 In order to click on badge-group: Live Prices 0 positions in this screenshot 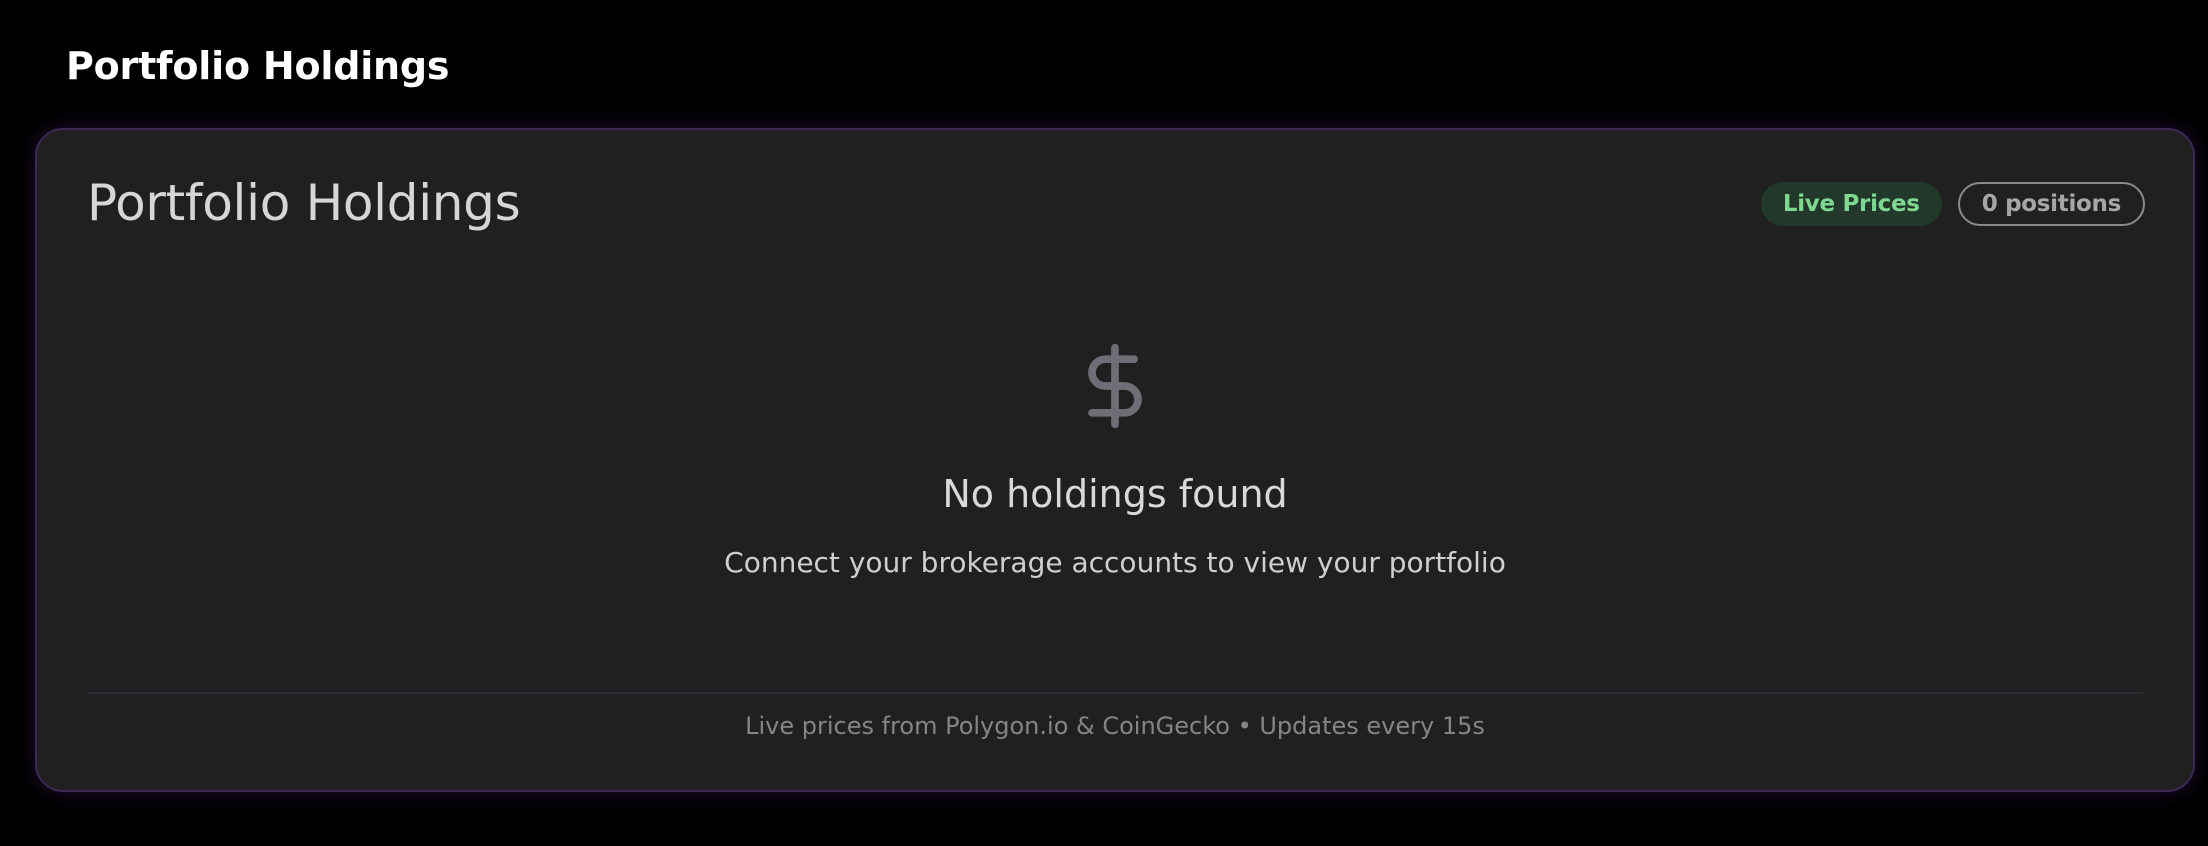, I will do `click(1952, 204)`.